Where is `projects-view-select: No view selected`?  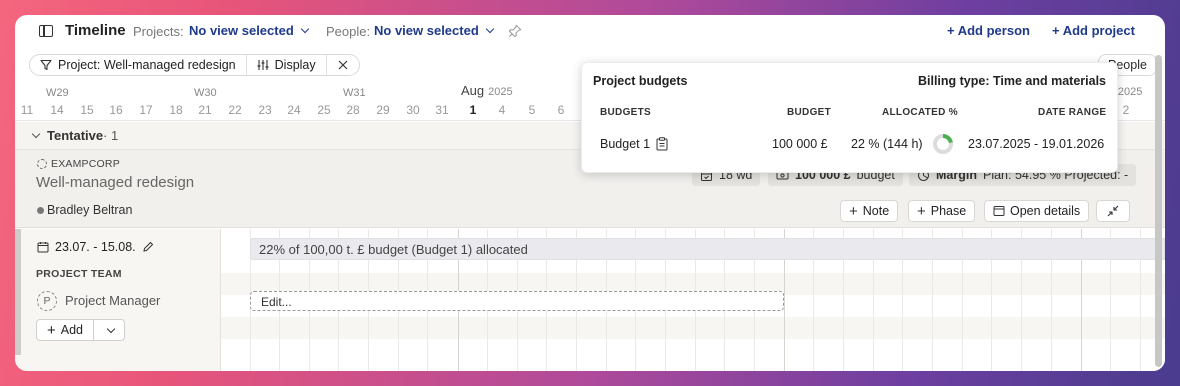 projects-view-select: No view selected is located at coordinates (249, 30).